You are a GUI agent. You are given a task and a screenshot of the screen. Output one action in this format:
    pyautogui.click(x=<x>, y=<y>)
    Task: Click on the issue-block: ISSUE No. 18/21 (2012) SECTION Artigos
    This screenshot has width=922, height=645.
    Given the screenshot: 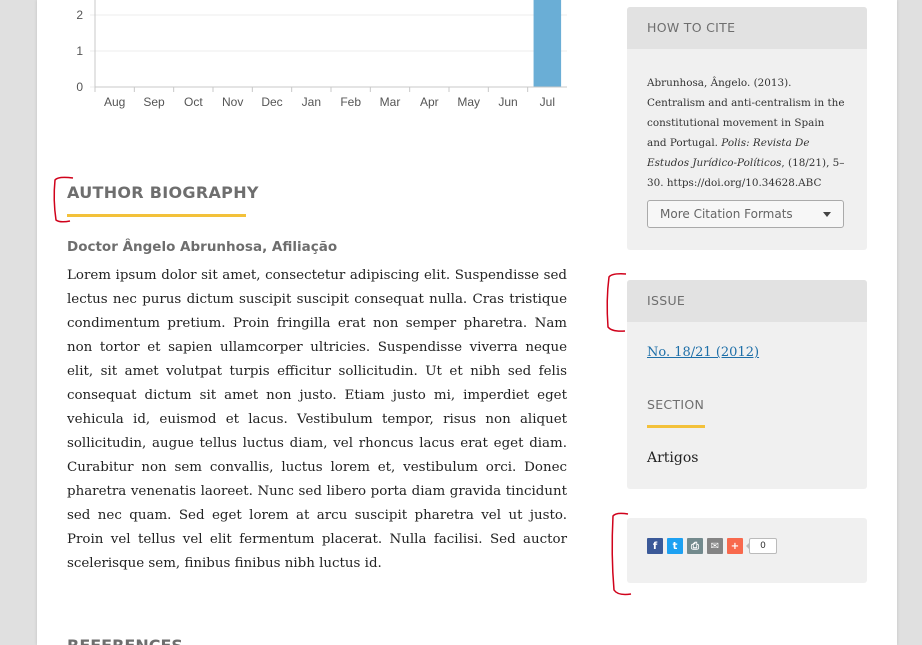 What is the action you would take?
    pyautogui.click(x=747, y=384)
    